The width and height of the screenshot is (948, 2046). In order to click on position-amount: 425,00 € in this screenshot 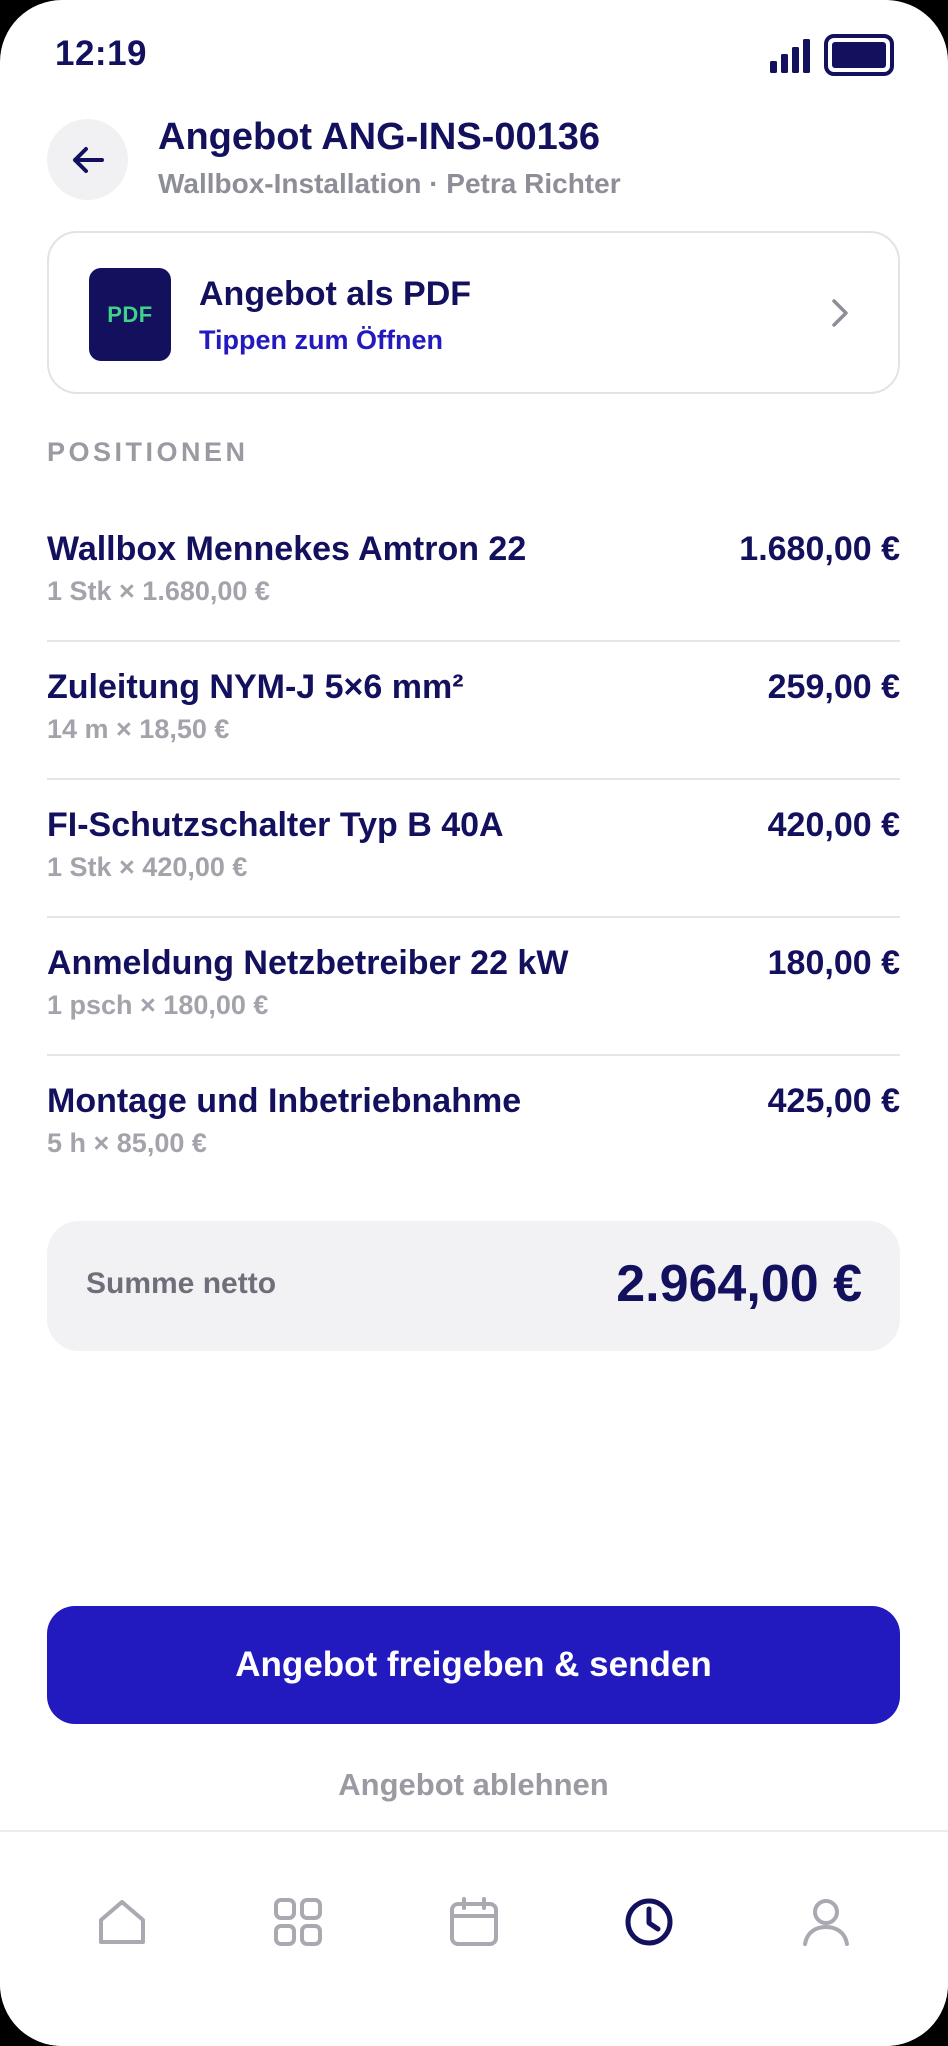, I will do `click(833, 1101)`.